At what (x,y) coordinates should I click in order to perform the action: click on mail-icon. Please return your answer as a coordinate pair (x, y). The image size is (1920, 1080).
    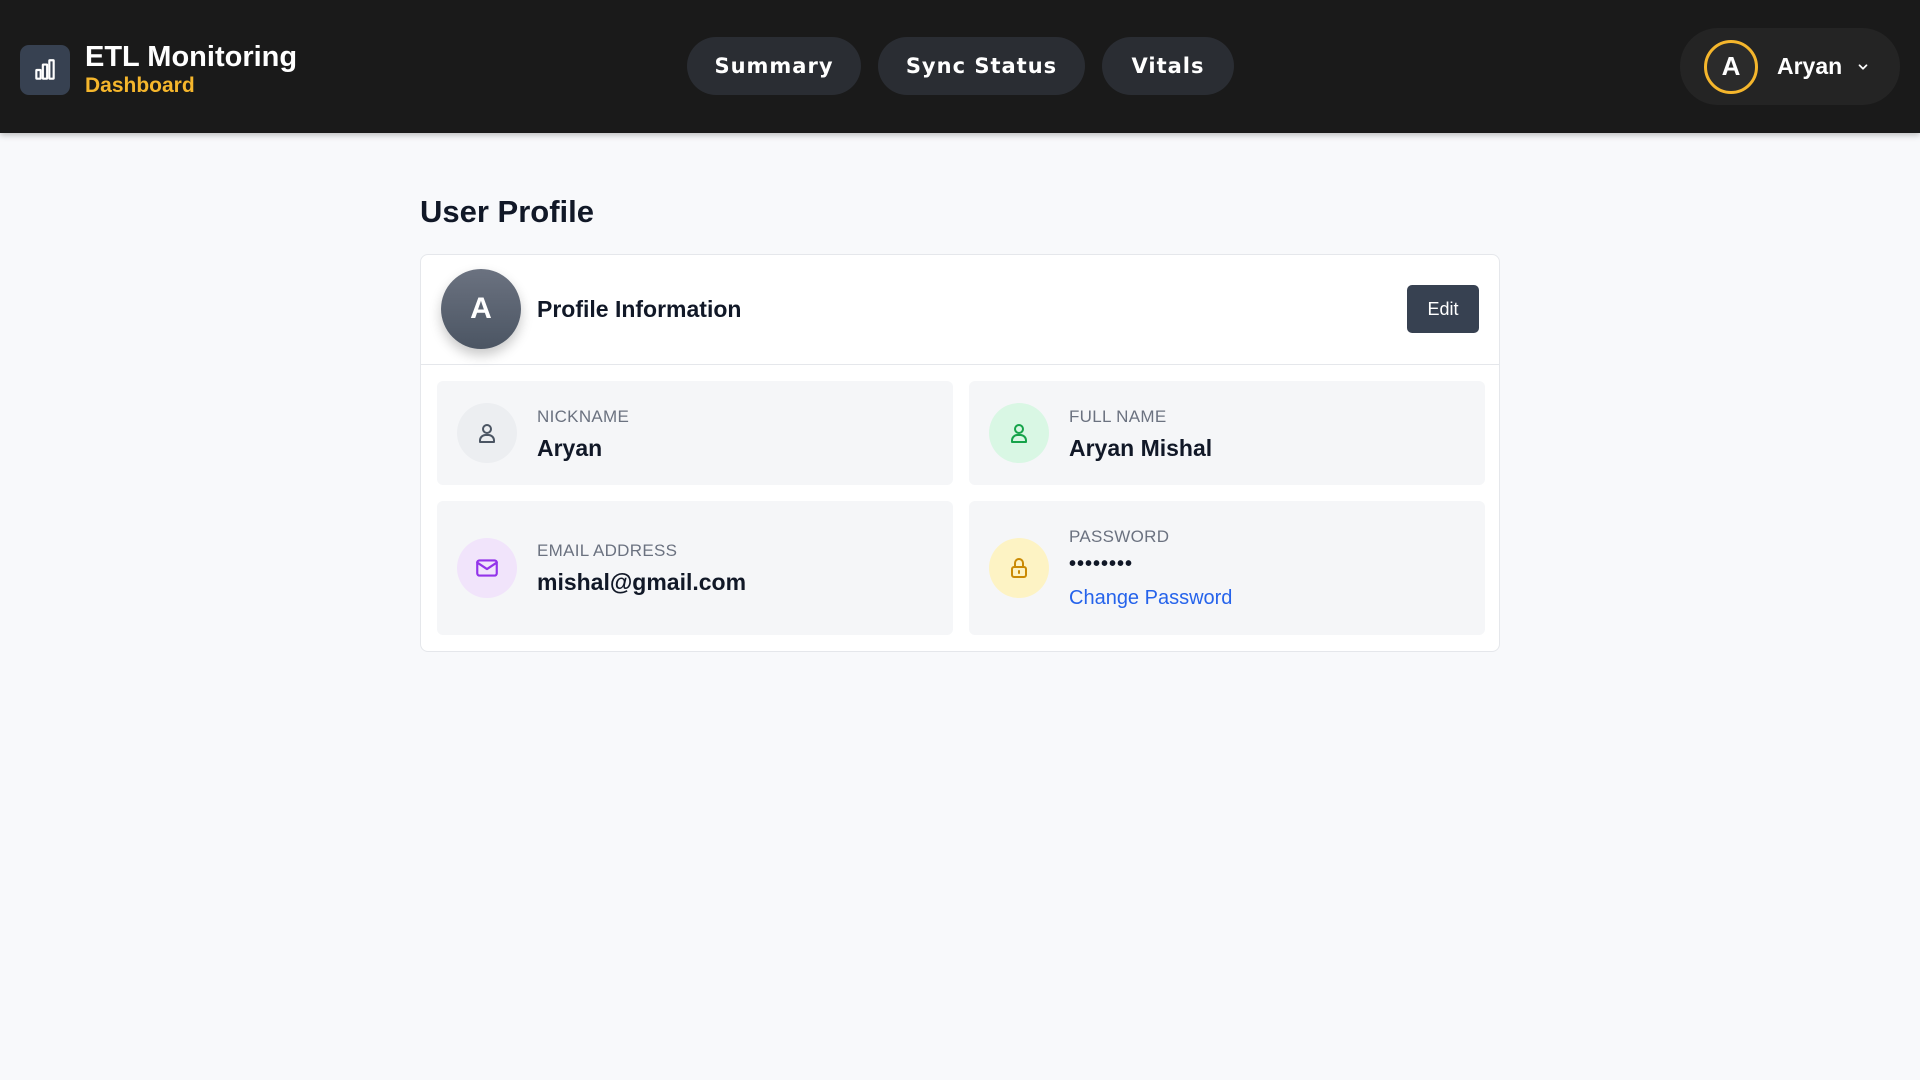
    Looking at the image, I should click on (487, 568).